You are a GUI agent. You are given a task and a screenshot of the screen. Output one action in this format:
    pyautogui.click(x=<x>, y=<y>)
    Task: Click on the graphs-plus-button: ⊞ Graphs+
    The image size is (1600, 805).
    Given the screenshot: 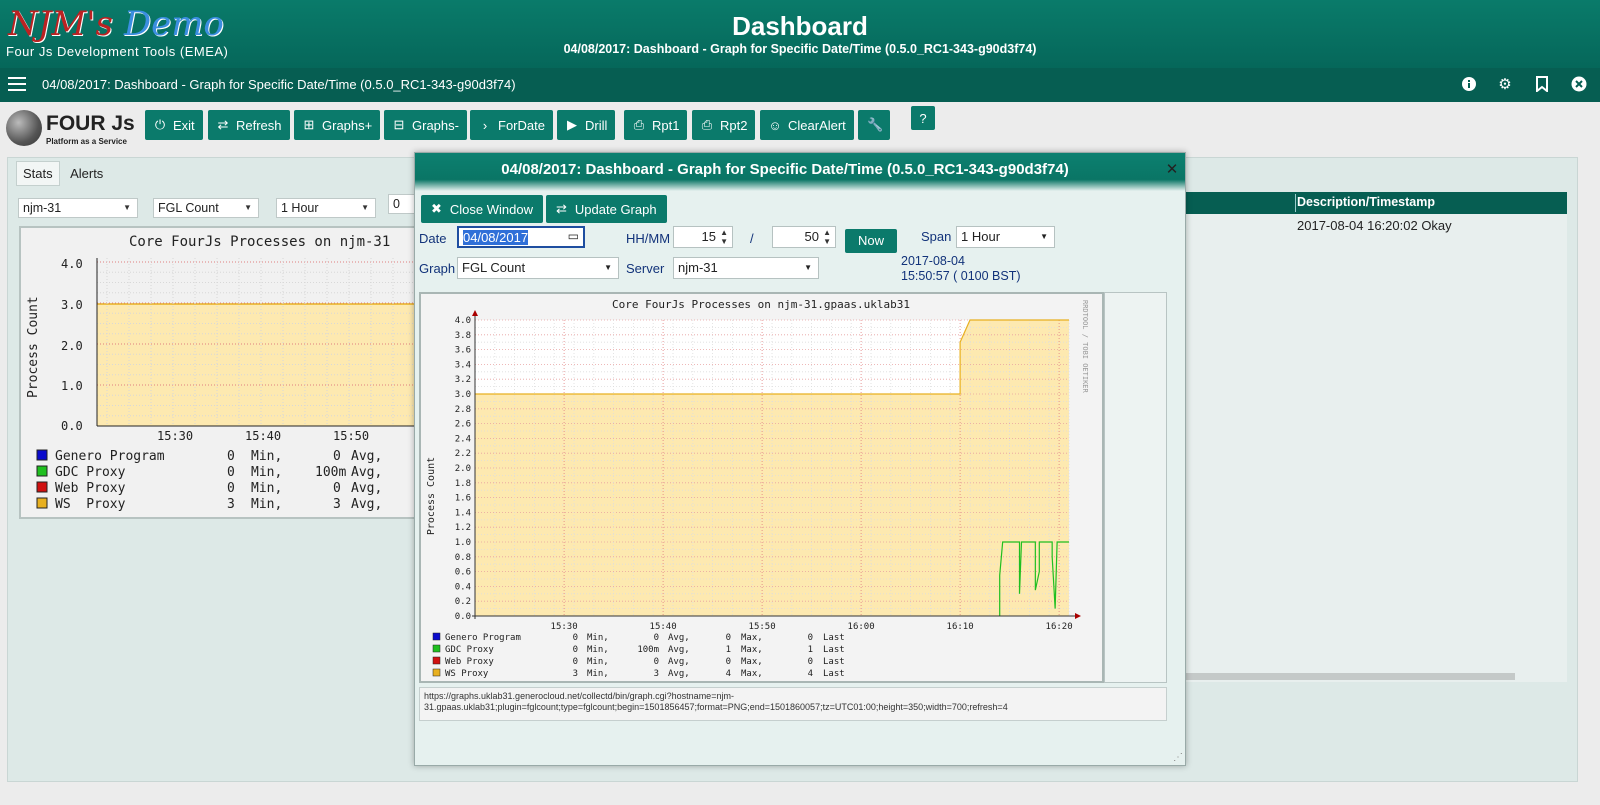 What is the action you would take?
    pyautogui.click(x=337, y=125)
    